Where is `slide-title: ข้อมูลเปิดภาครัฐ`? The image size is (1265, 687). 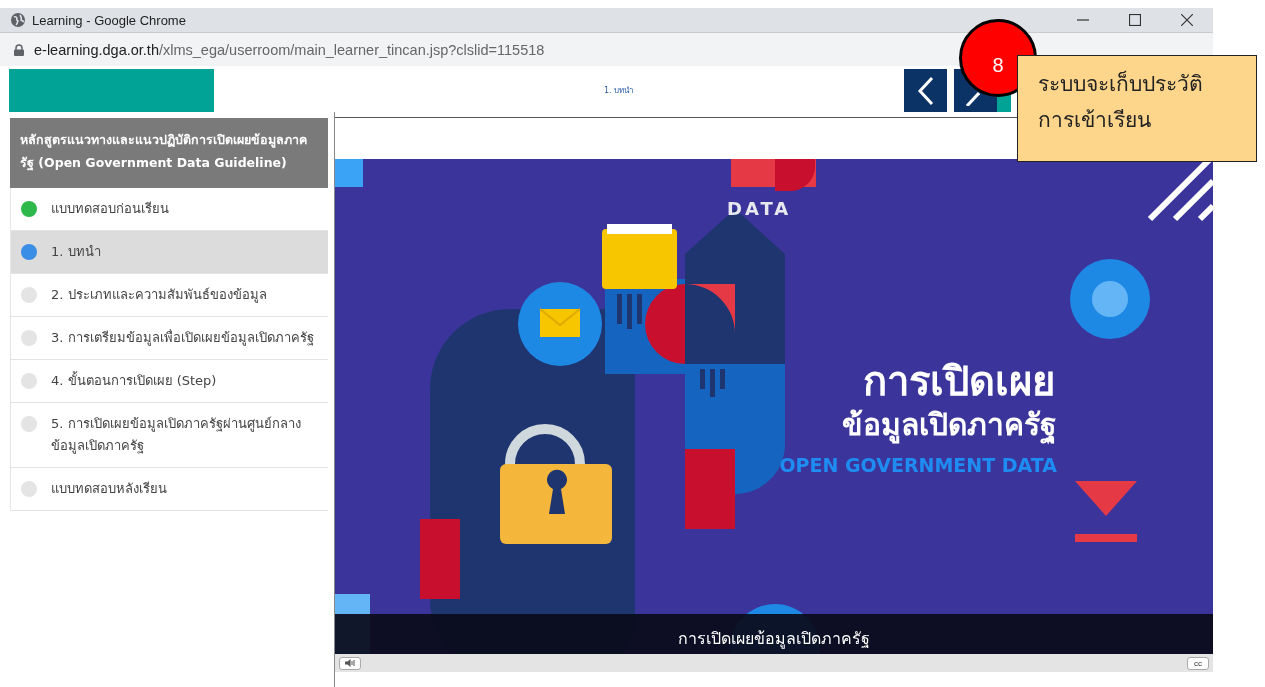
slide-title: ข้อมูลเปิดภาครัฐ is located at coordinates (949, 424).